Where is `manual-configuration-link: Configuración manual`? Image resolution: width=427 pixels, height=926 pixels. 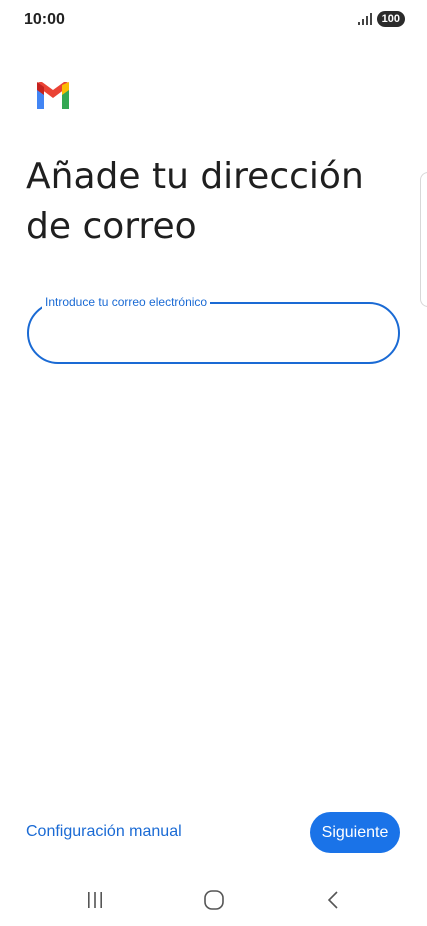
manual-configuration-link: Configuración manual is located at coordinates (104, 832).